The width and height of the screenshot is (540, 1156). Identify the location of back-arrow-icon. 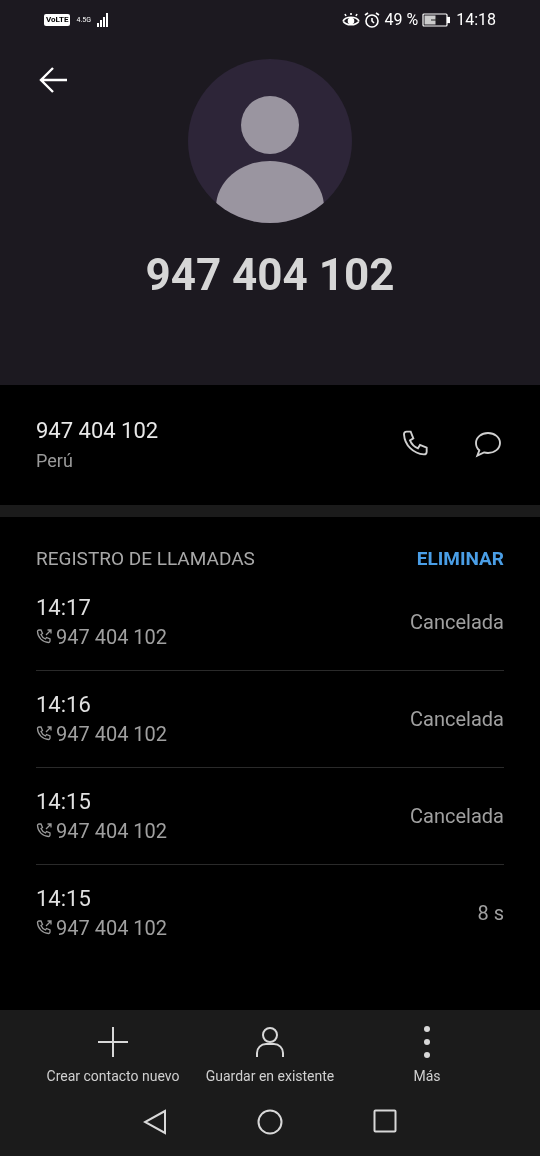
(53, 80).